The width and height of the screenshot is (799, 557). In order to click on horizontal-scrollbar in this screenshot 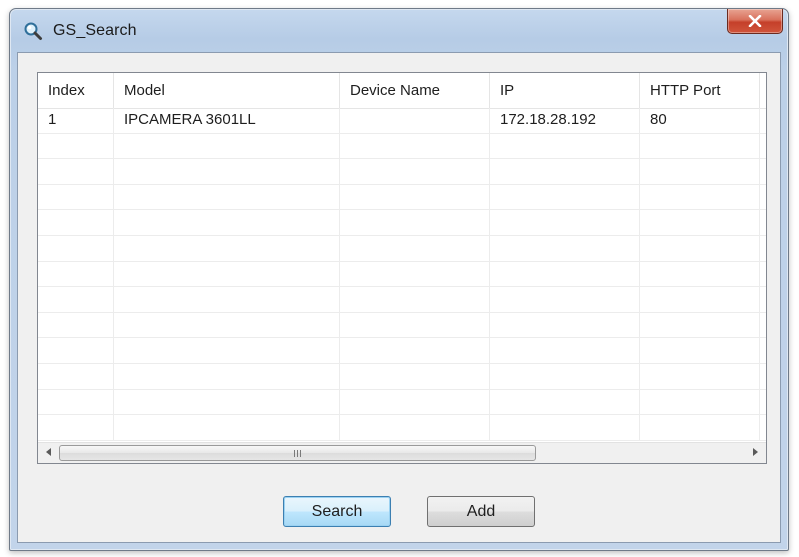, I will do `click(402, 452)`.